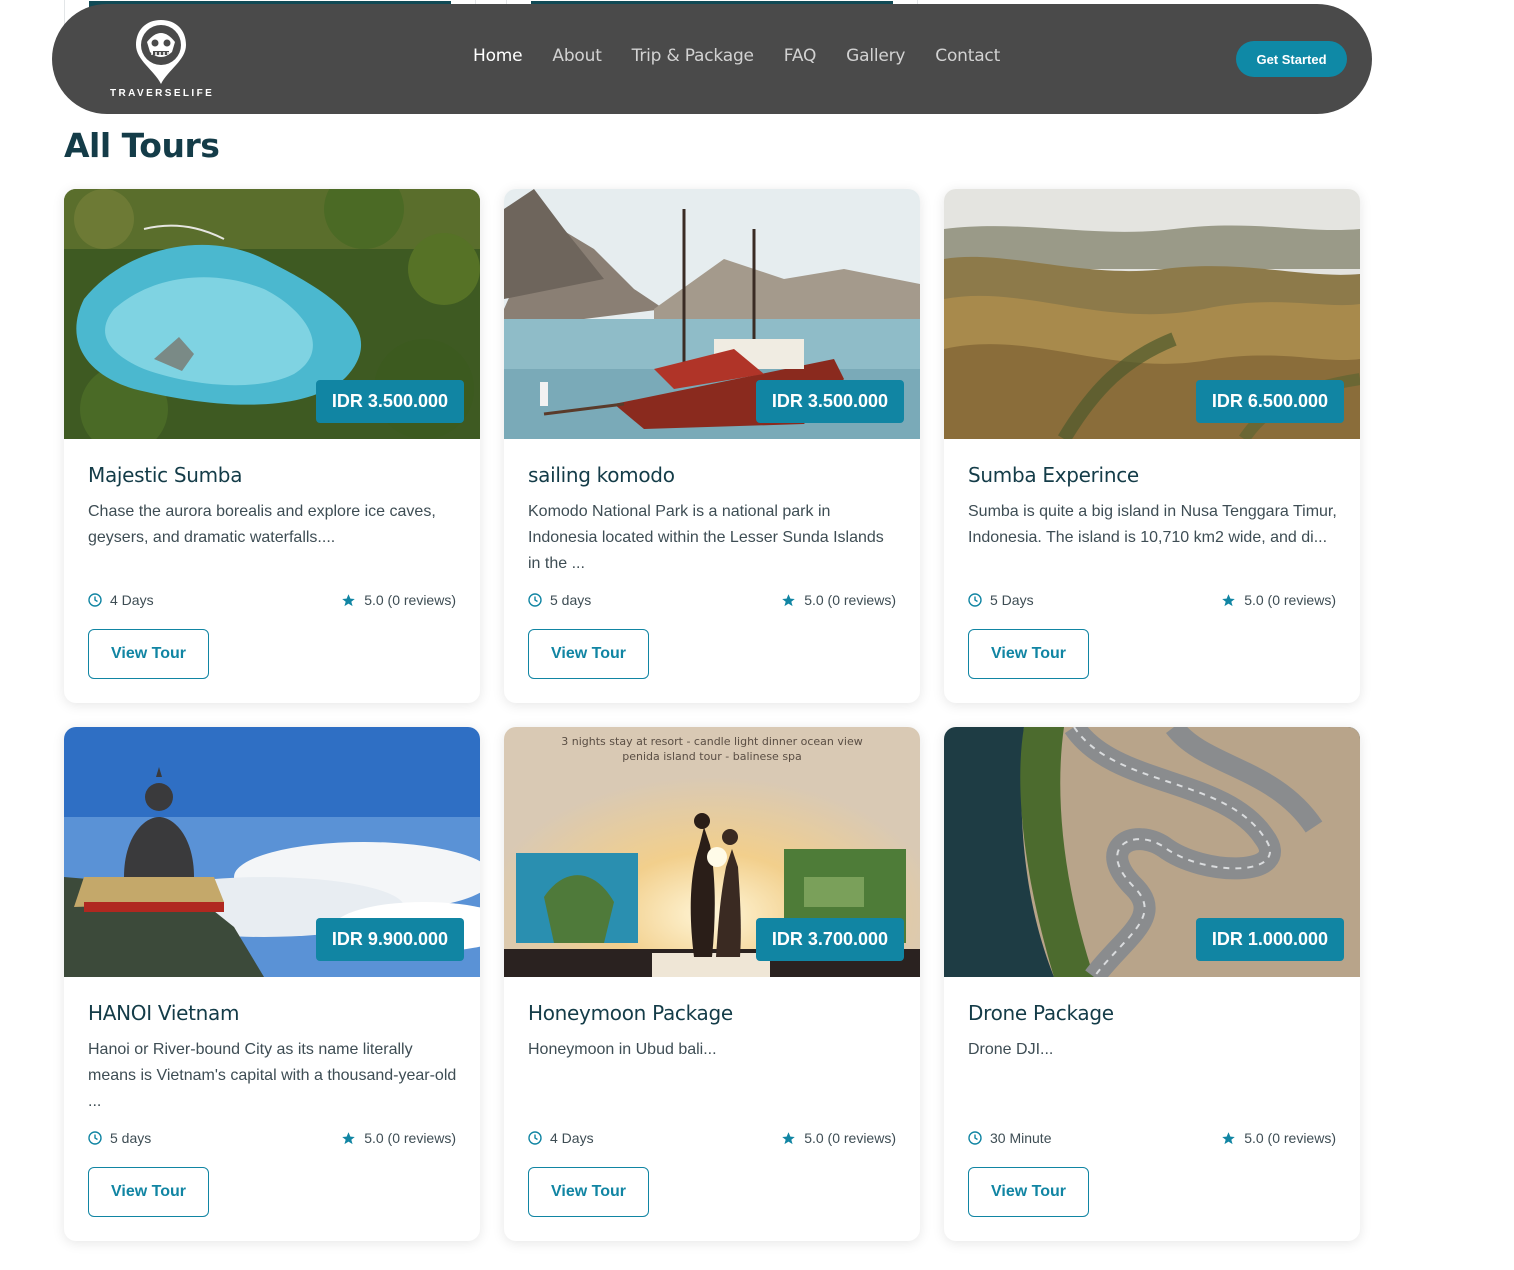 Image resolution: width=1514 pixels, height=1270 pixels. Describe the element at coordinates (498, 56) in the screenshot. I see `nav-home: Home` at that location.